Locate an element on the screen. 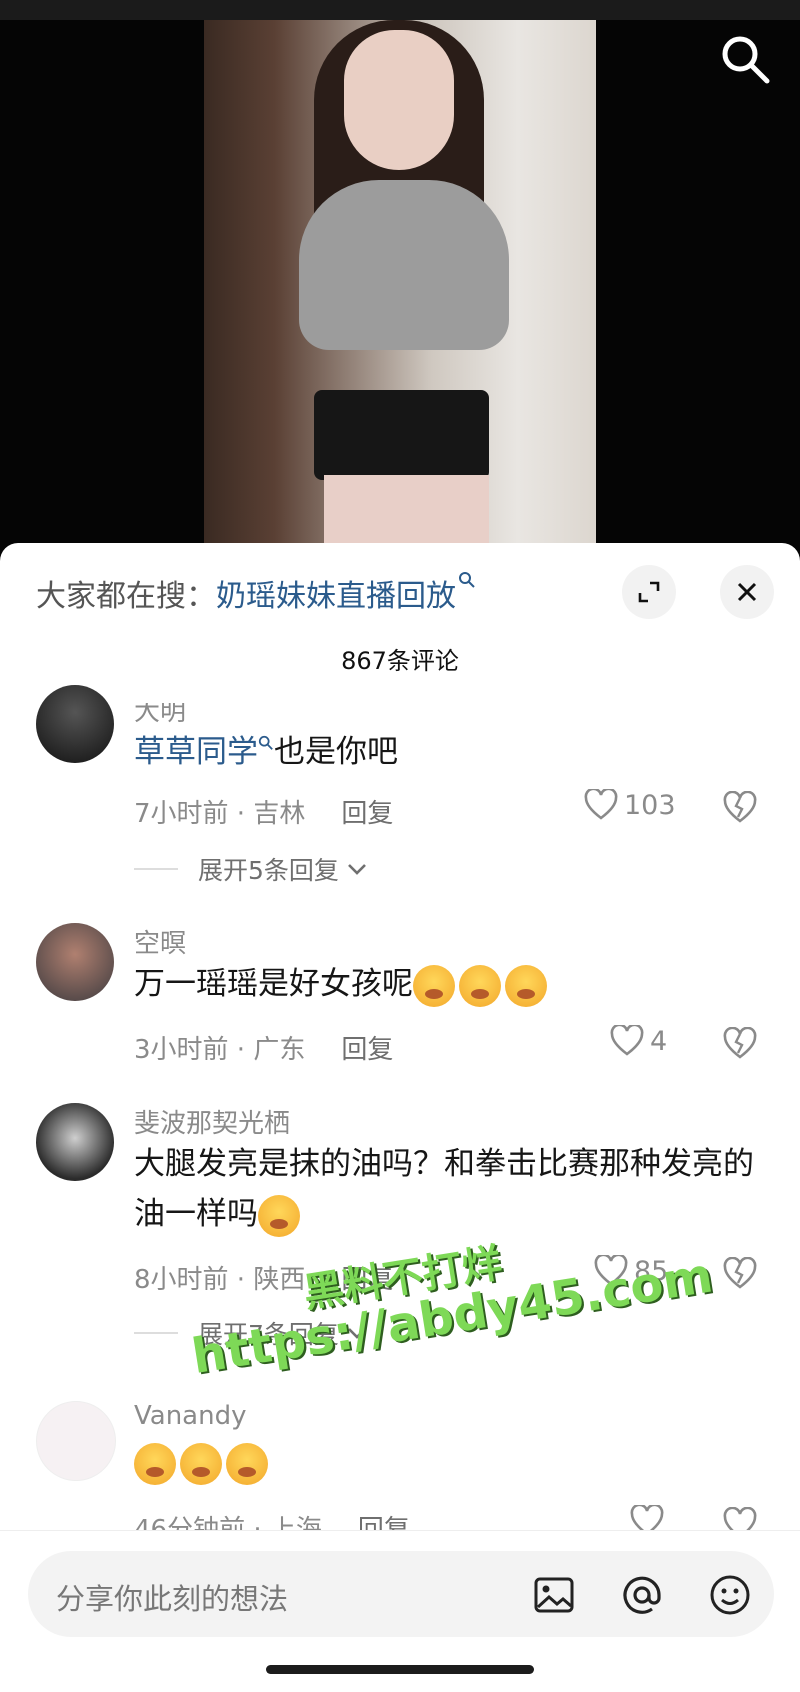  like-count: 4 is located at coordinates (659, 1041).